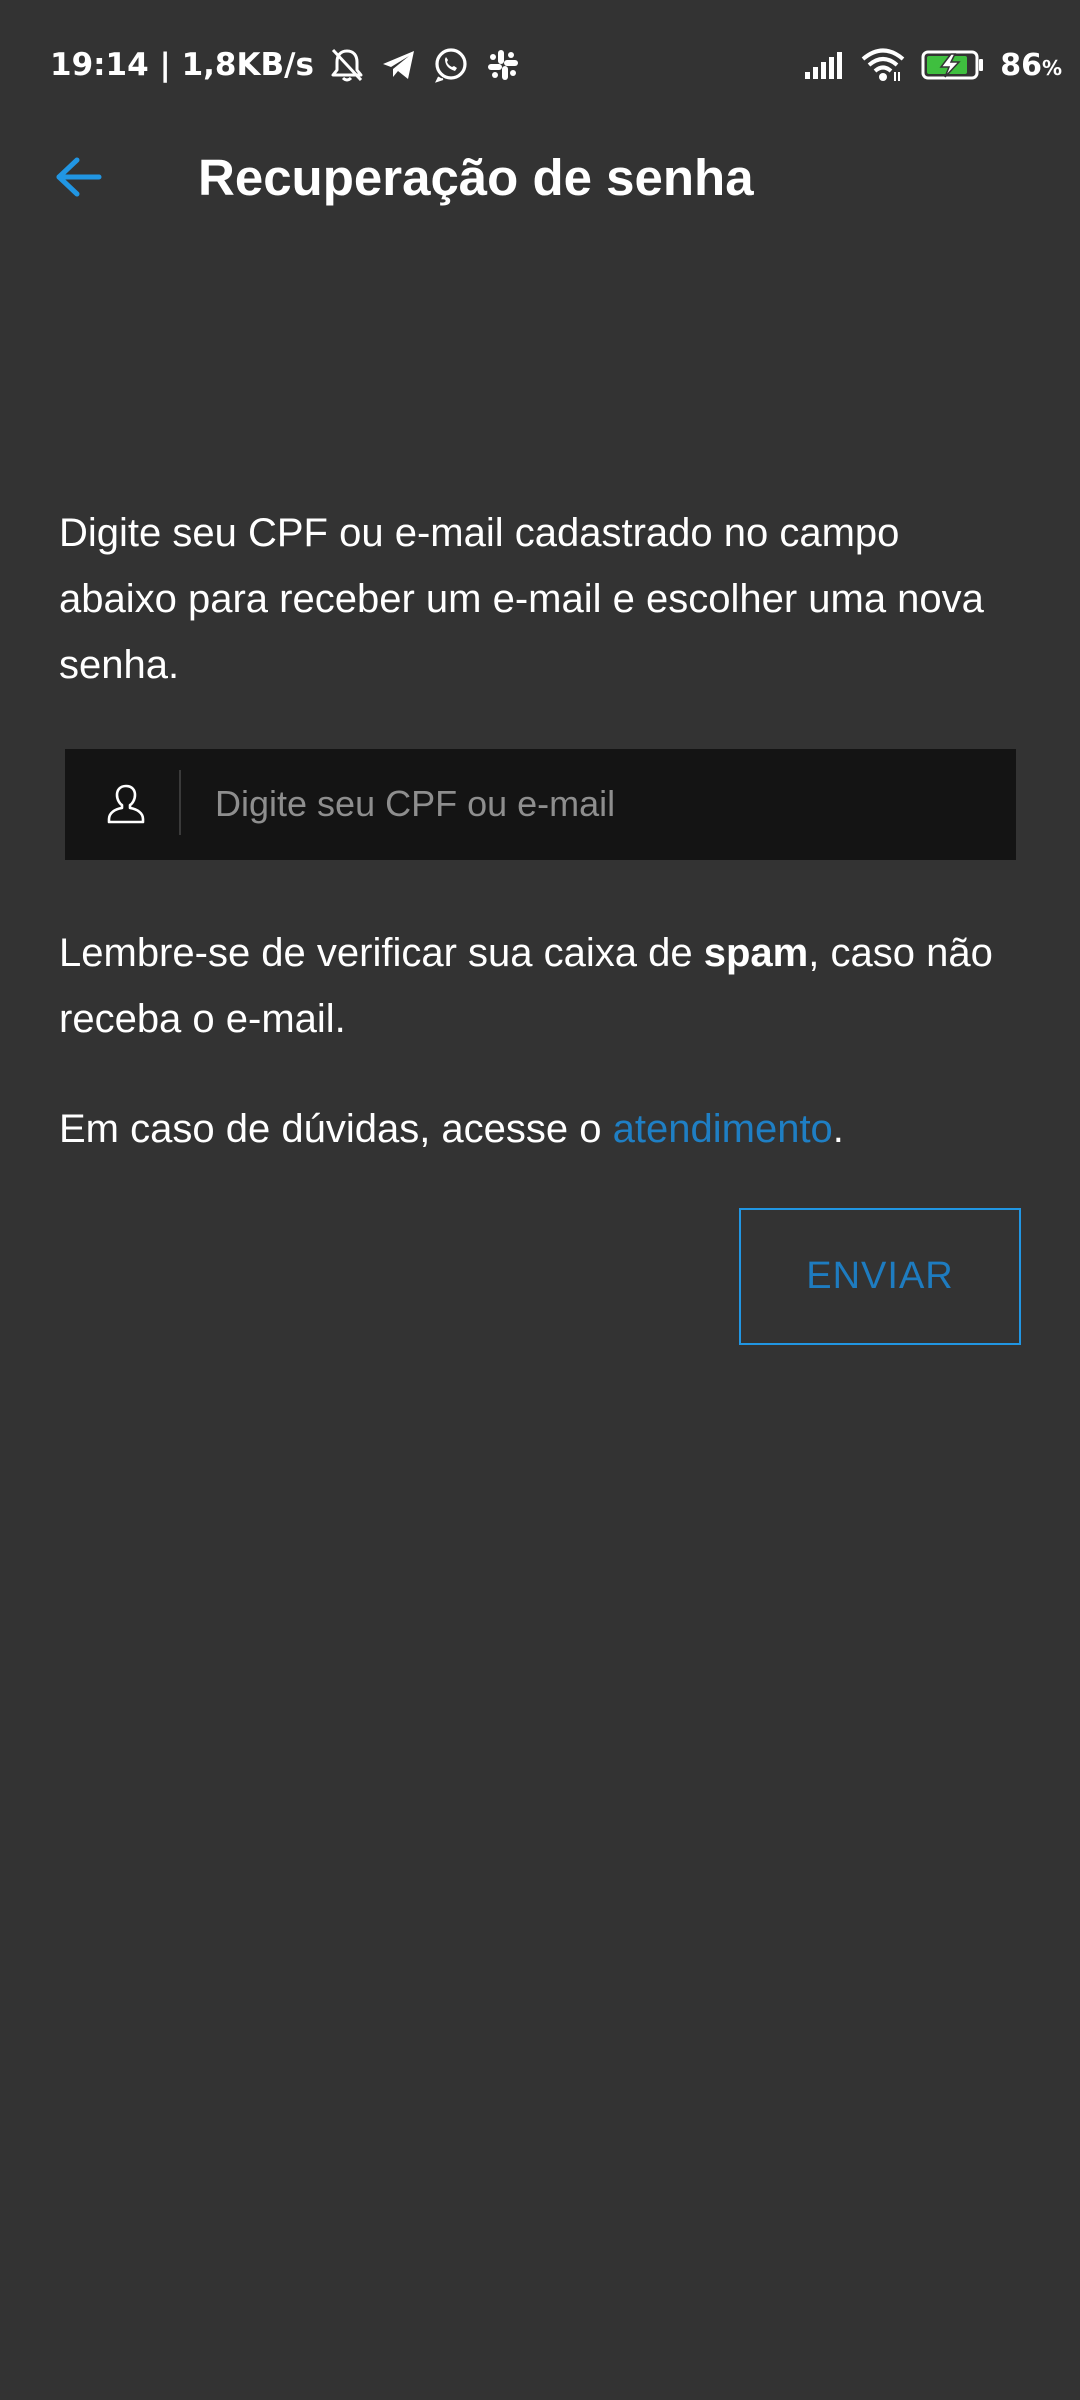  What do you see at coordinates (381, 953) in the screenshot?
I see `spam-reminder-prefix: Lembre-se de verificar sua caixa de` at bounding box center [381, 953].